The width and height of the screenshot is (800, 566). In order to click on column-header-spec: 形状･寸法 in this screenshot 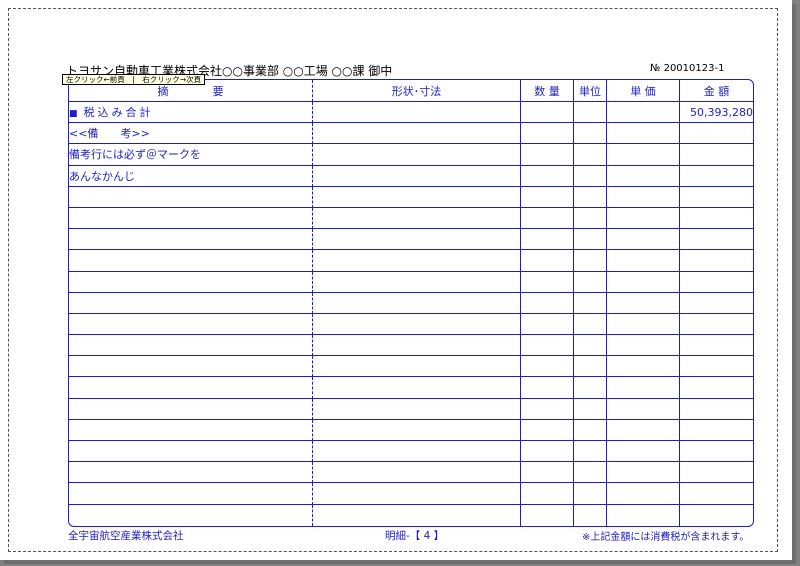, I will do `click(417, 91)`.